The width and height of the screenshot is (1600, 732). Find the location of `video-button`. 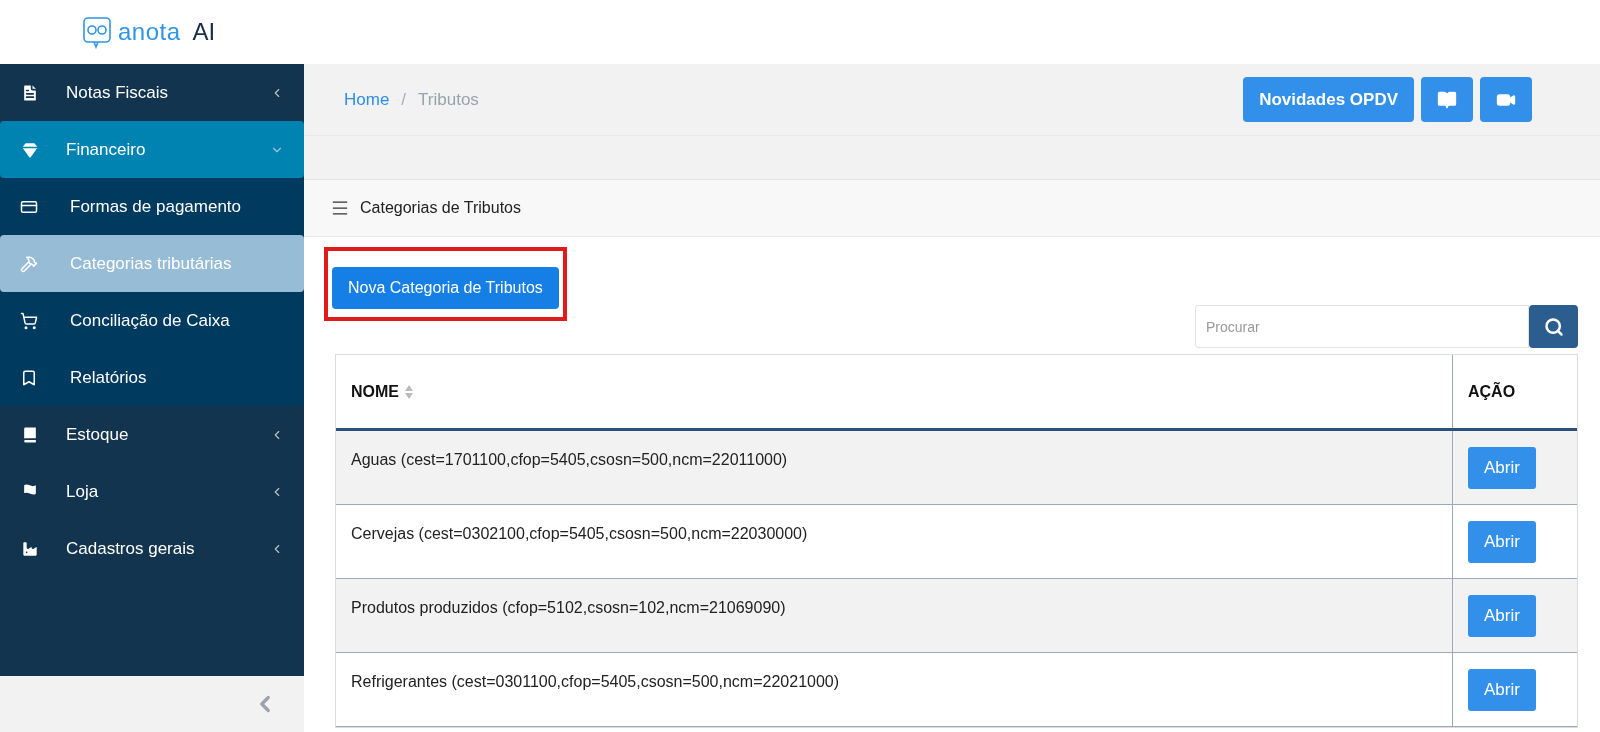

video-button is located at coordinates (1506, 99).